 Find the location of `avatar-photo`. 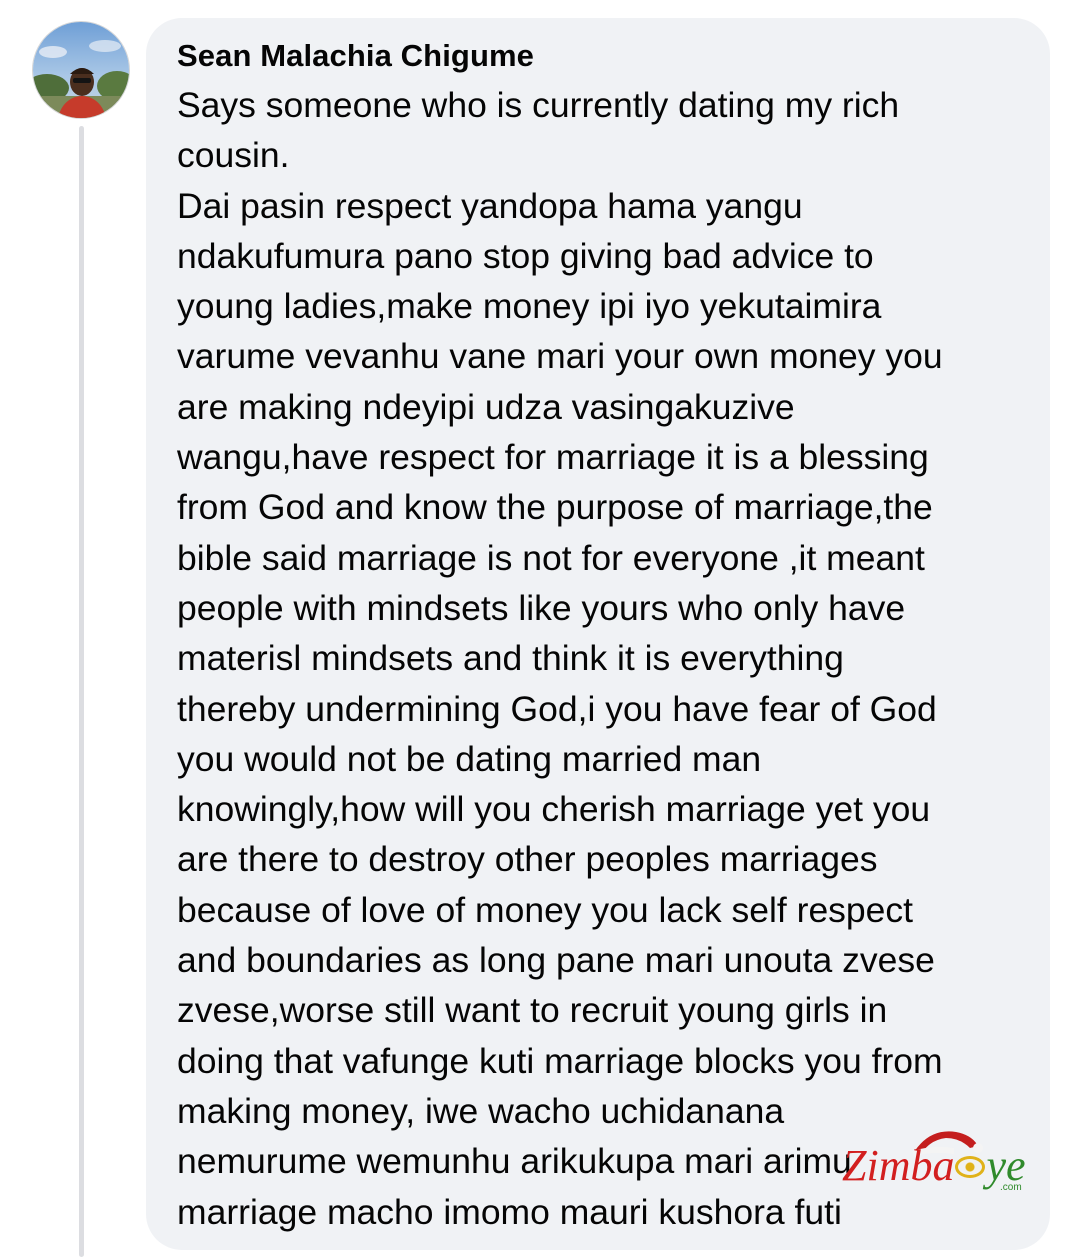

avatar-photo is located at coordinates (81, 70).